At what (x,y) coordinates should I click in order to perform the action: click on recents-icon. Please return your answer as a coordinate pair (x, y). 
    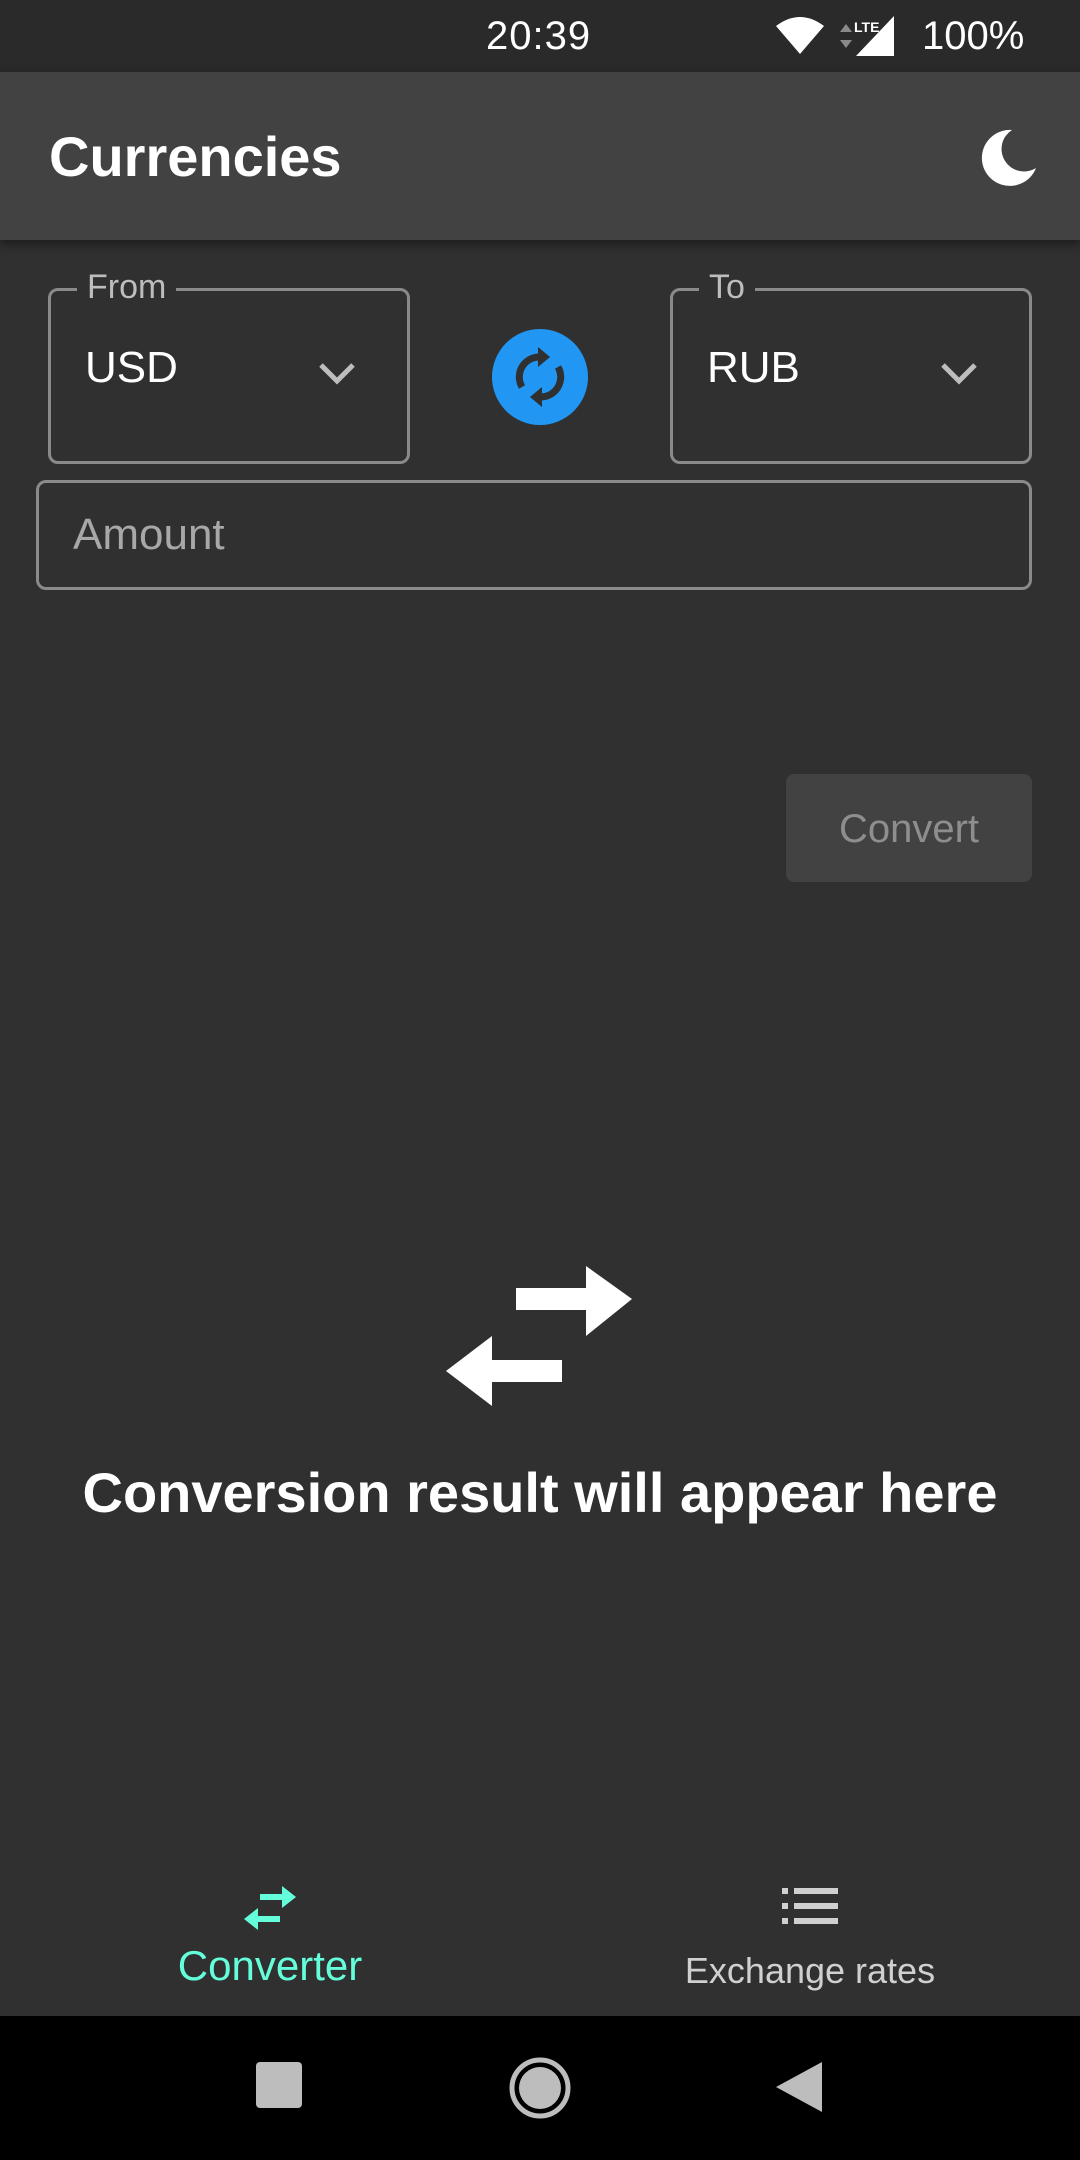
    Looking at the image, I should click on (279, 2087).